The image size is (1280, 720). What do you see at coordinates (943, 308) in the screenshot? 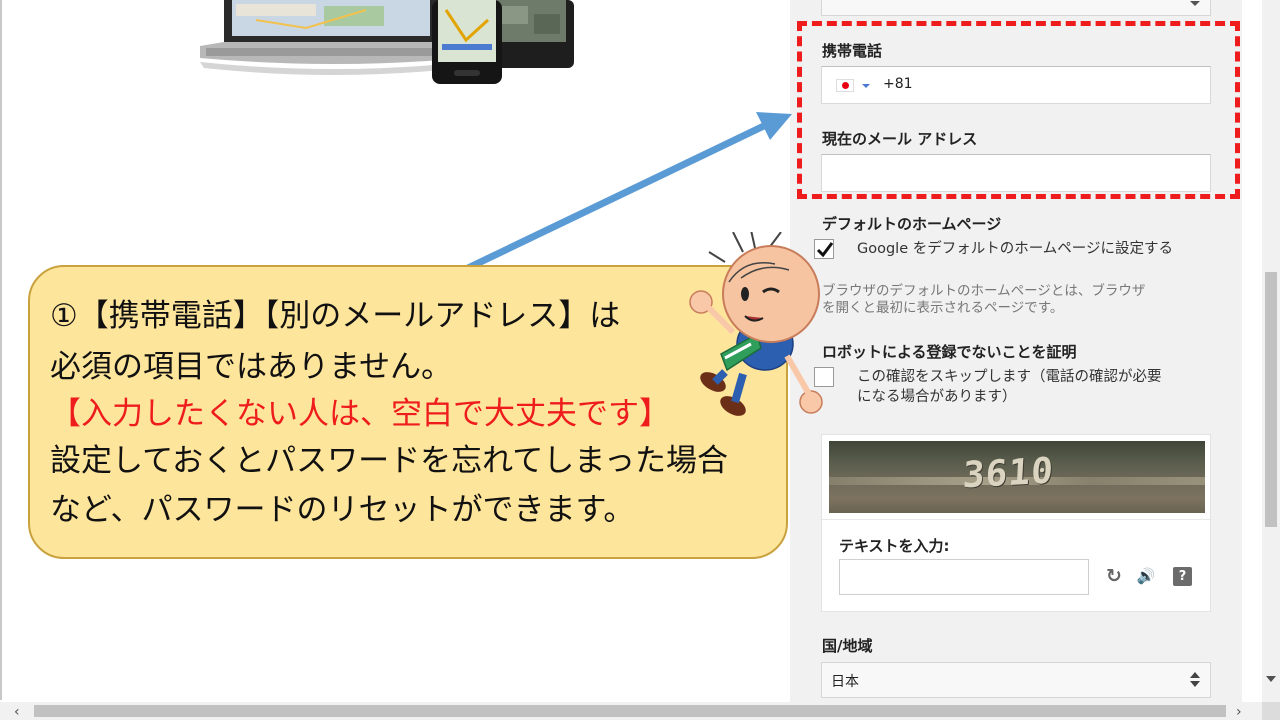
I see `homepage-help-line2: を開くと最初に表示されるページです。` at bounding box center [943, 308].